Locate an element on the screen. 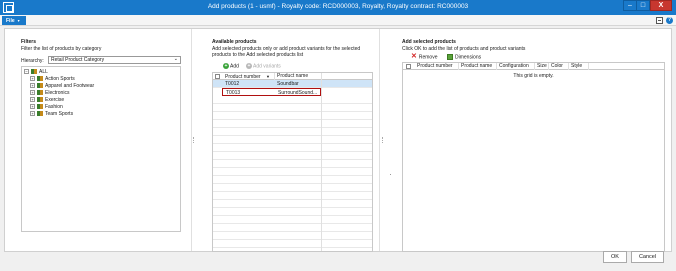 The image size is (676, 271). remove-icon: ✕ is located at coordinates (414, 56).